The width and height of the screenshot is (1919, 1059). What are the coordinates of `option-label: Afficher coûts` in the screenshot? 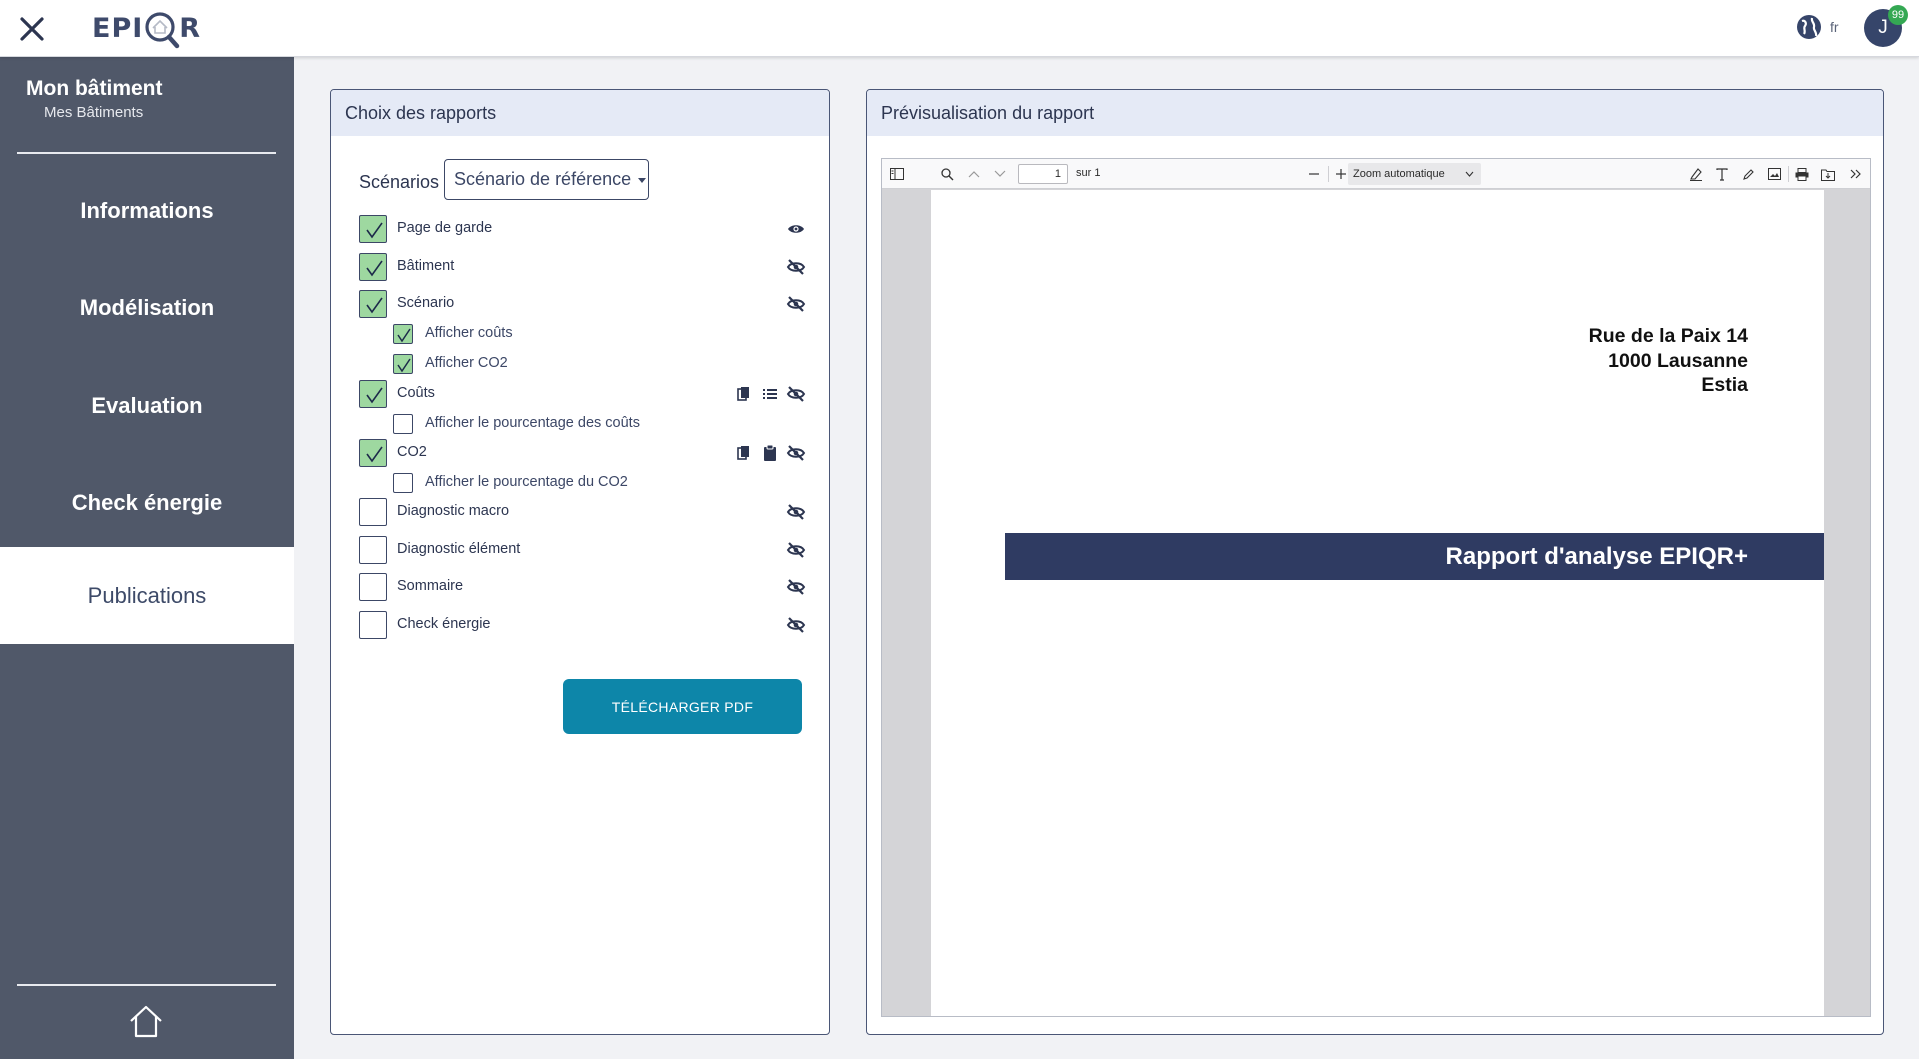 It's located at (469, 333).